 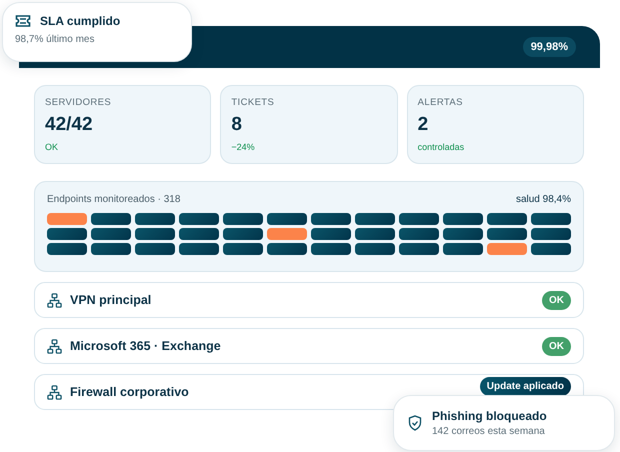 What do you see at coordinates (309, 346) in the screenshot?
I see `service-row: Microsoft 365 · Exchange OK` at bounding box center [309, 346].